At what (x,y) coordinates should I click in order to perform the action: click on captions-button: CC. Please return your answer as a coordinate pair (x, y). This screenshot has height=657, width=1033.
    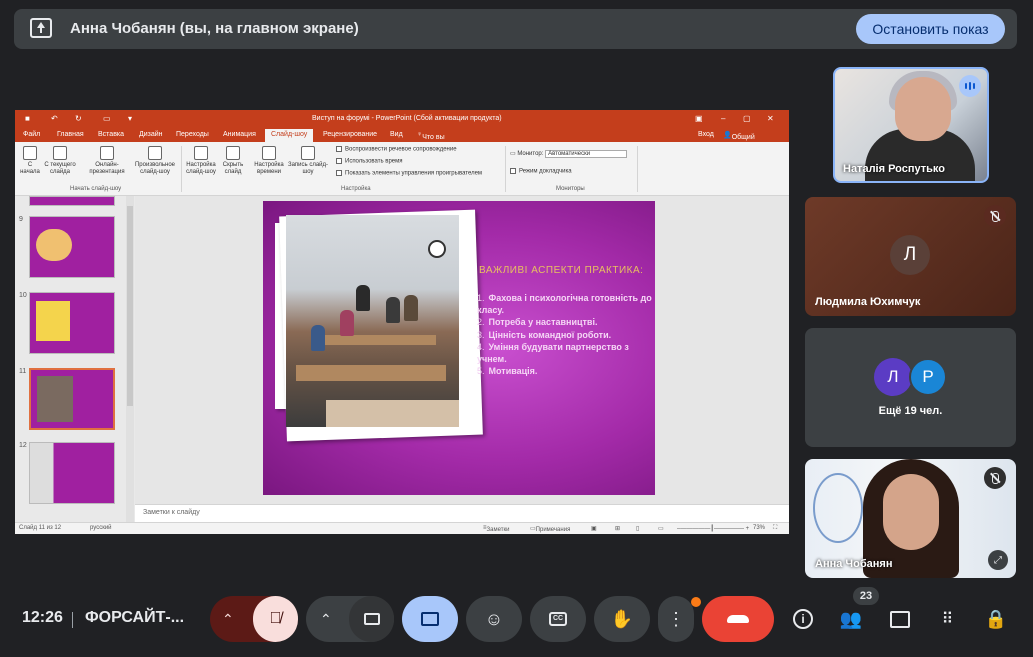
    Looking at the image, I should click on (558, 619).